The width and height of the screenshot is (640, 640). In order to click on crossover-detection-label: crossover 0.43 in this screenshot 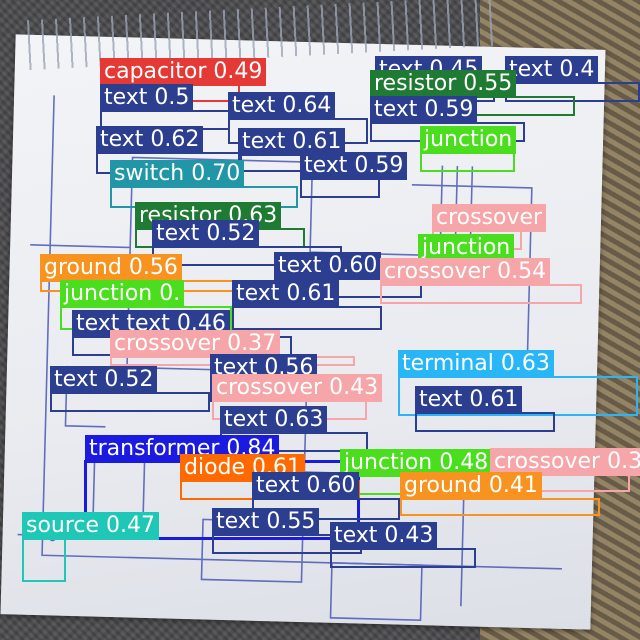, I will do `click(297, 388)`.